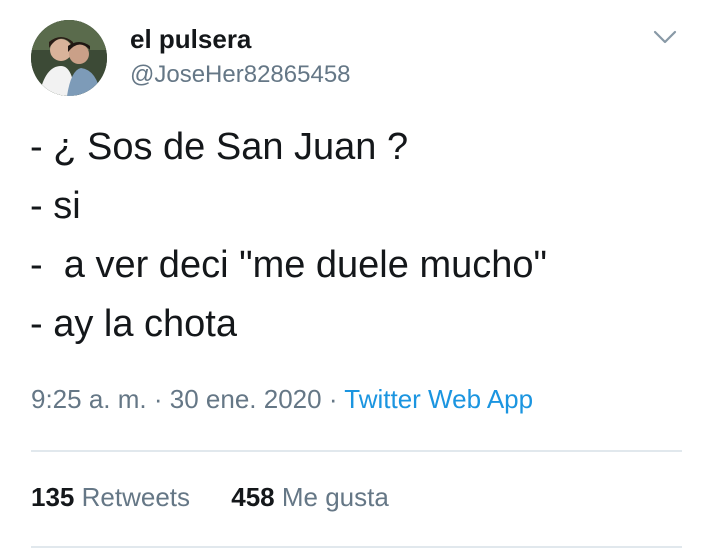 This screenshot has height=553, width=712. I want to click on tweet-source-link: Twitter Web App, so click(438, 399).